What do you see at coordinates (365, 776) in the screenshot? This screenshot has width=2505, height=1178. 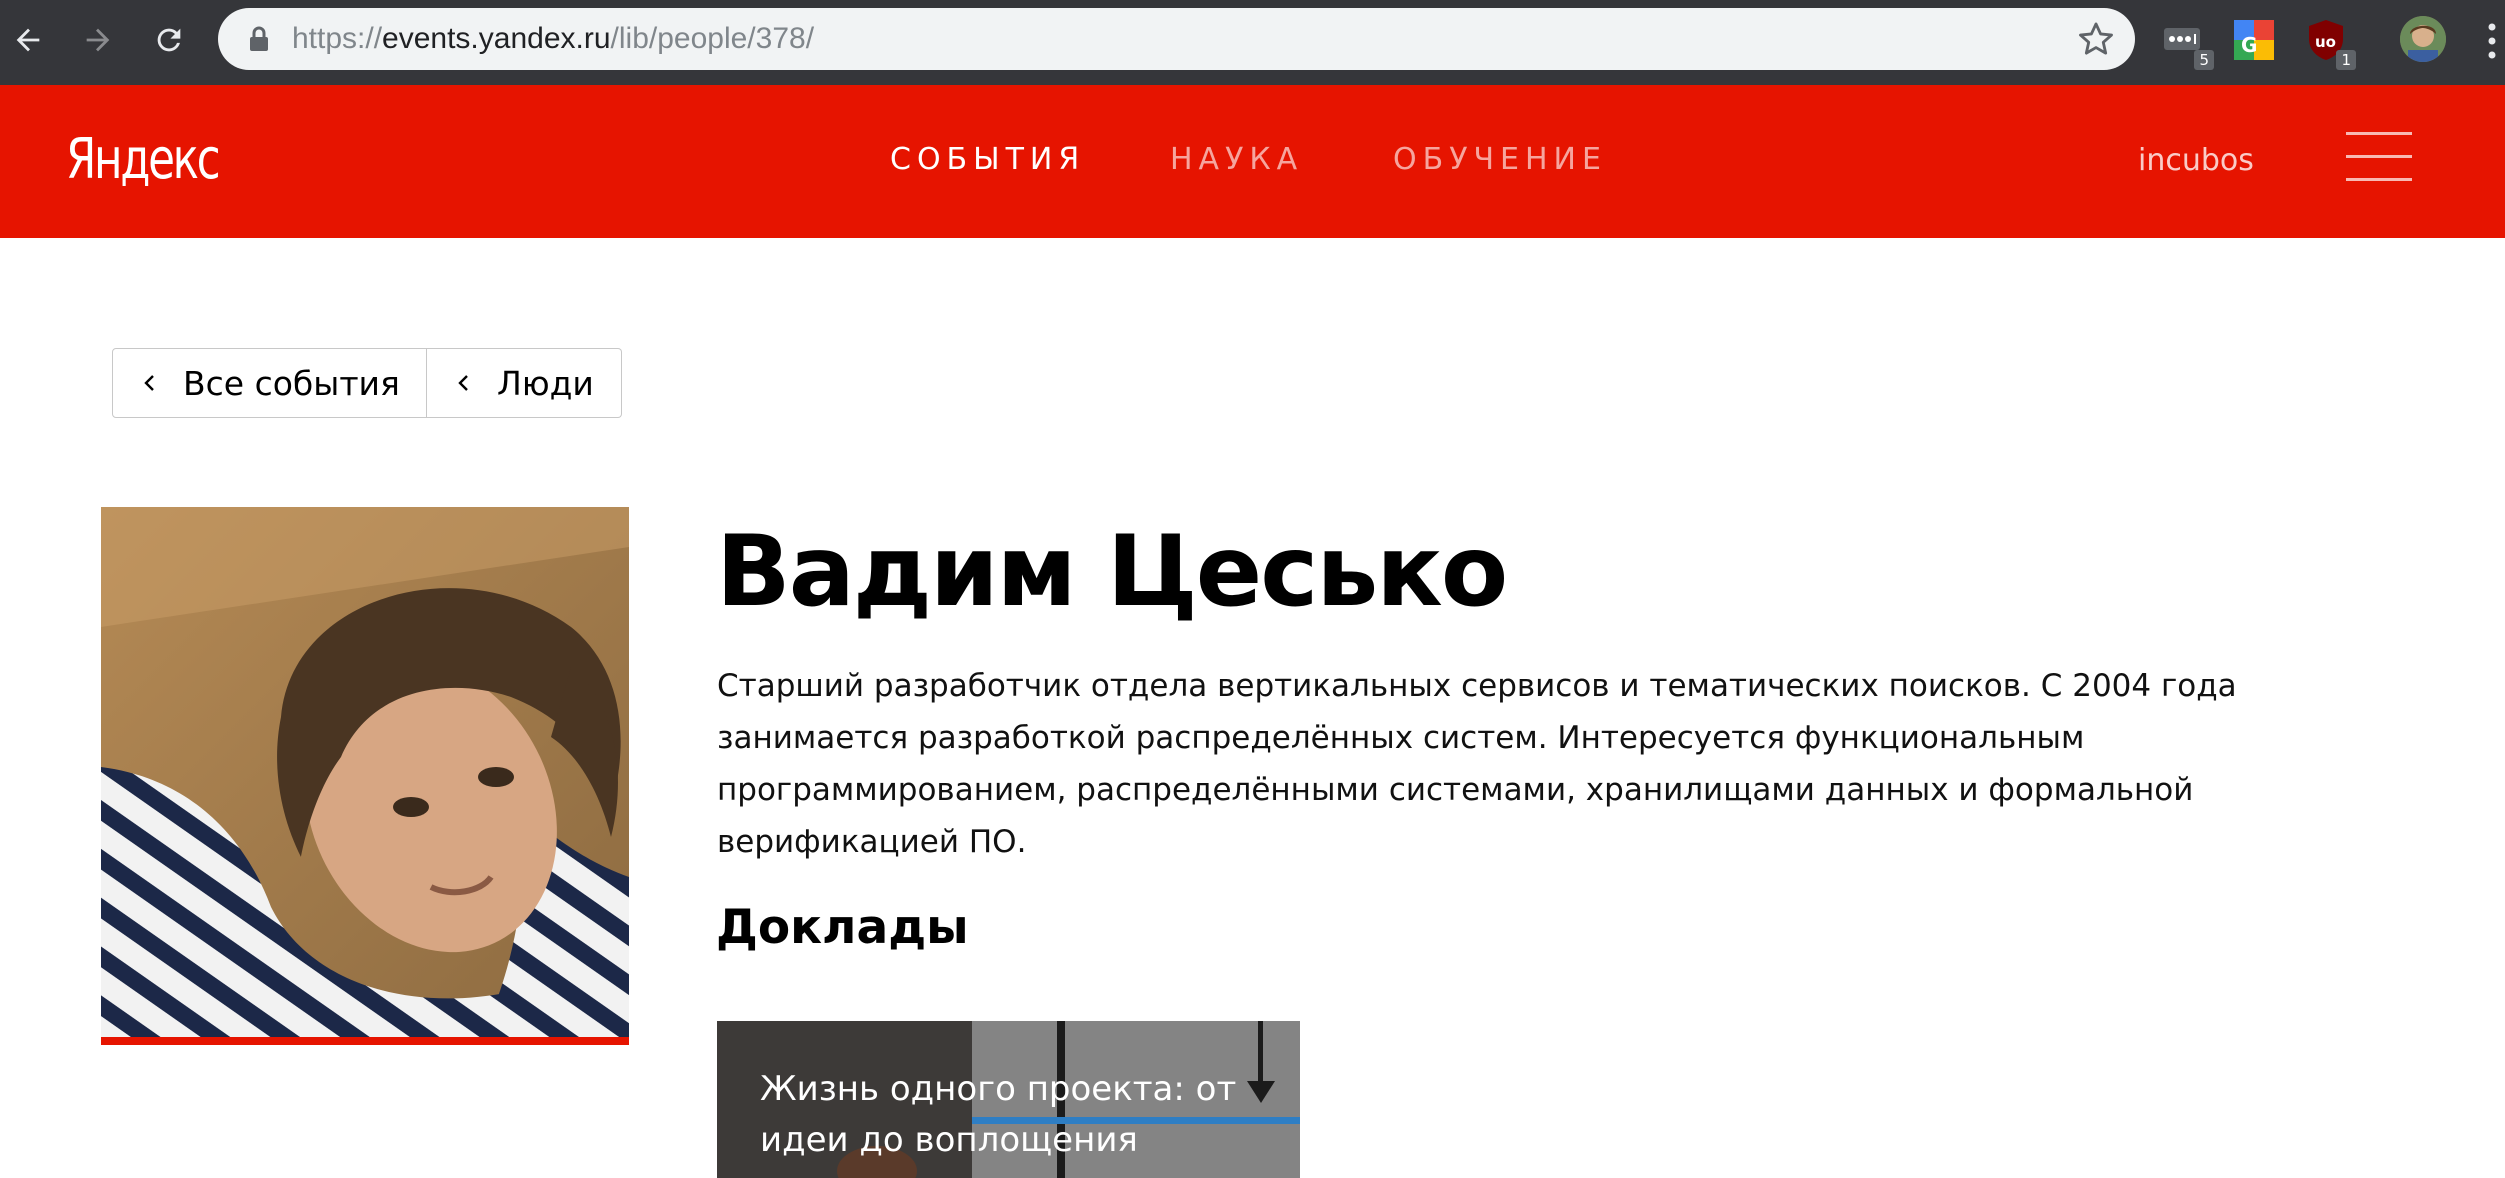 I see `person-photo` at bounding box center [365, 776].